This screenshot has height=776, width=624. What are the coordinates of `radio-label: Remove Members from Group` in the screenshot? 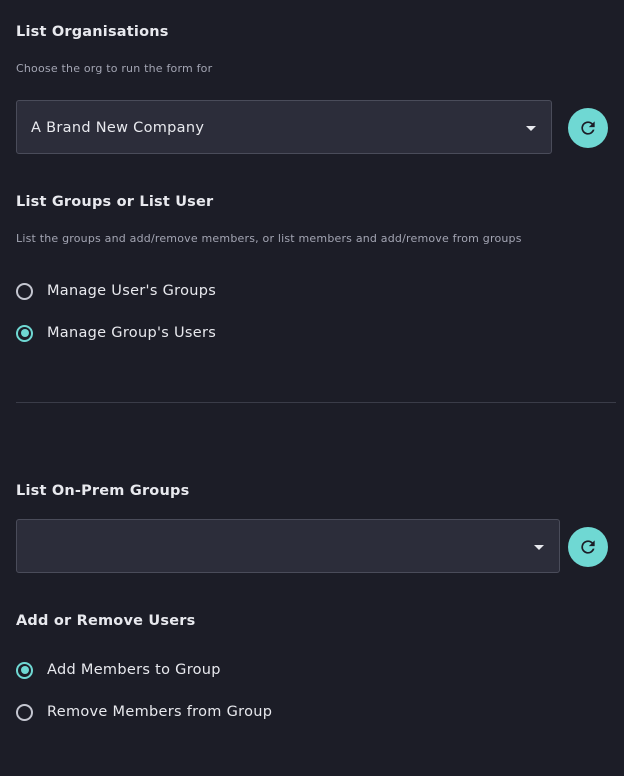 It's located at (160, 712).